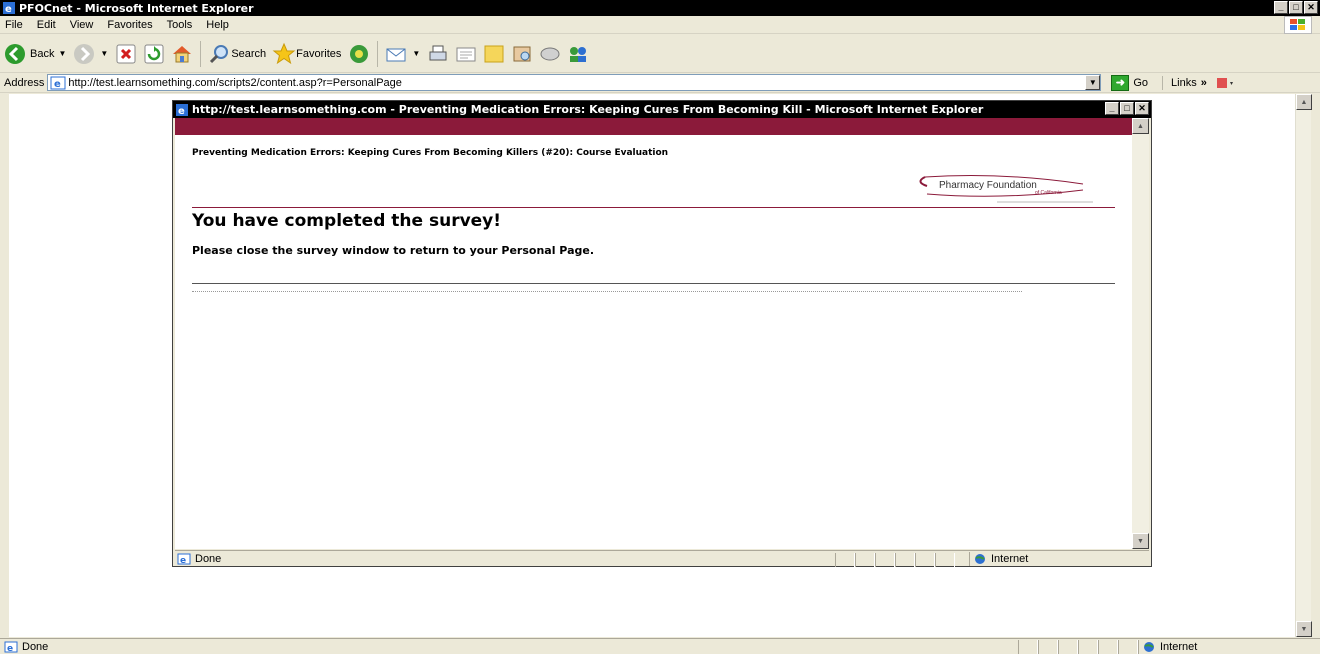 The image size is (1320, 655). I want to click on popup-maximize-button: □, so click(1127, 108).